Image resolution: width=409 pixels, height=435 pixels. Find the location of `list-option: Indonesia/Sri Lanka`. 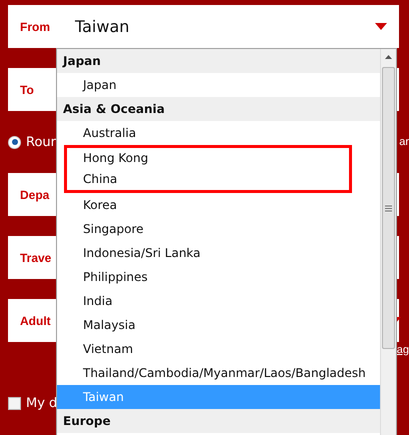

list-option: Indonesia/Sri Lanka is located at coordinates (218, 253).